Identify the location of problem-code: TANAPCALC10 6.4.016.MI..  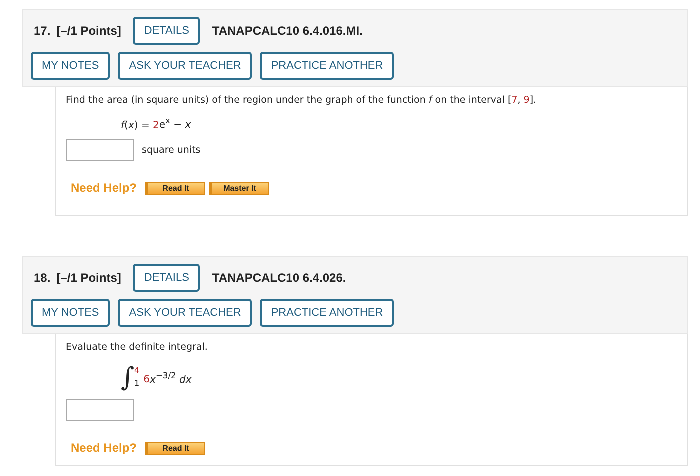
(287, 31).